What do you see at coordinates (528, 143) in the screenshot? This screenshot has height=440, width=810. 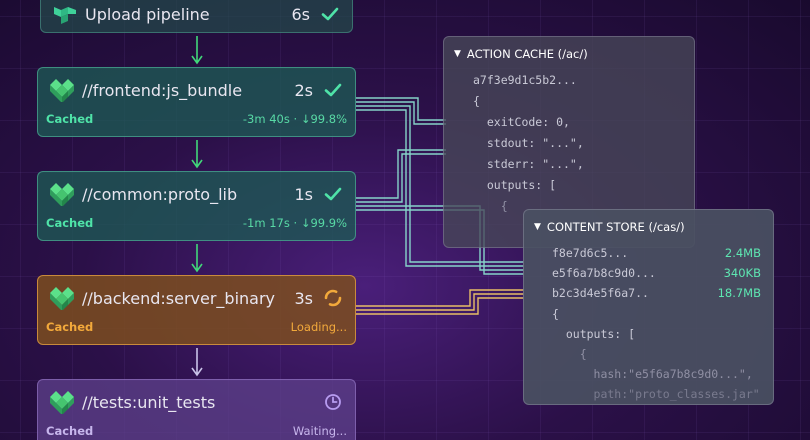 I see `code-line: stdout: "...",` at bounding box center [528, 143].